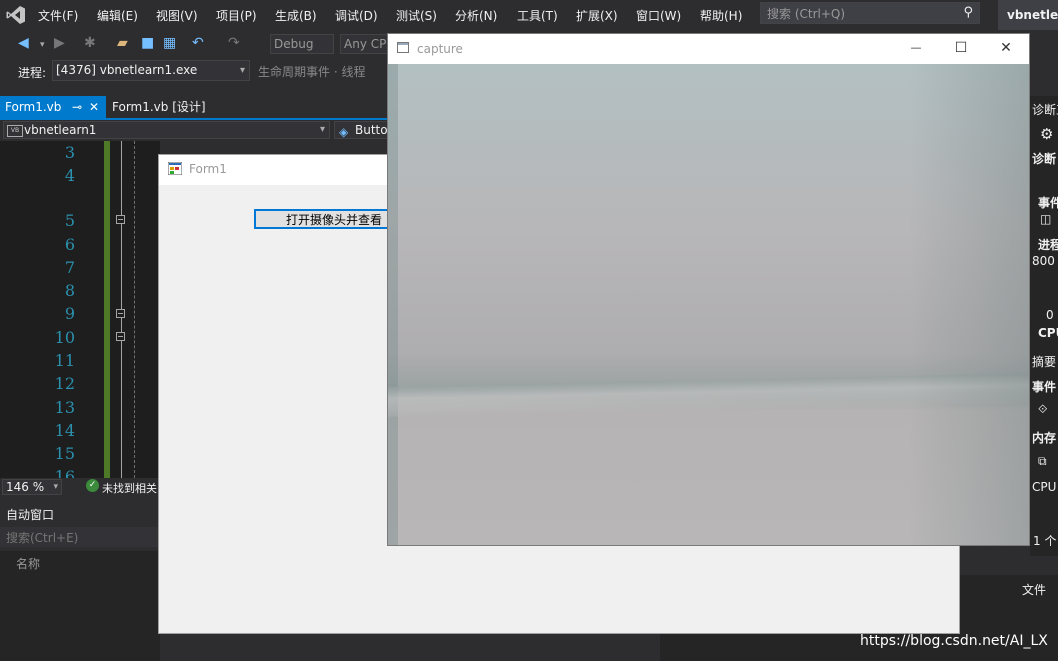 This screenshot has width=1058, height=661. What do you see at coordinates (234, 43) in the screenshot?
I see `redo-icon: ↷` at bounding box center [234, 43].